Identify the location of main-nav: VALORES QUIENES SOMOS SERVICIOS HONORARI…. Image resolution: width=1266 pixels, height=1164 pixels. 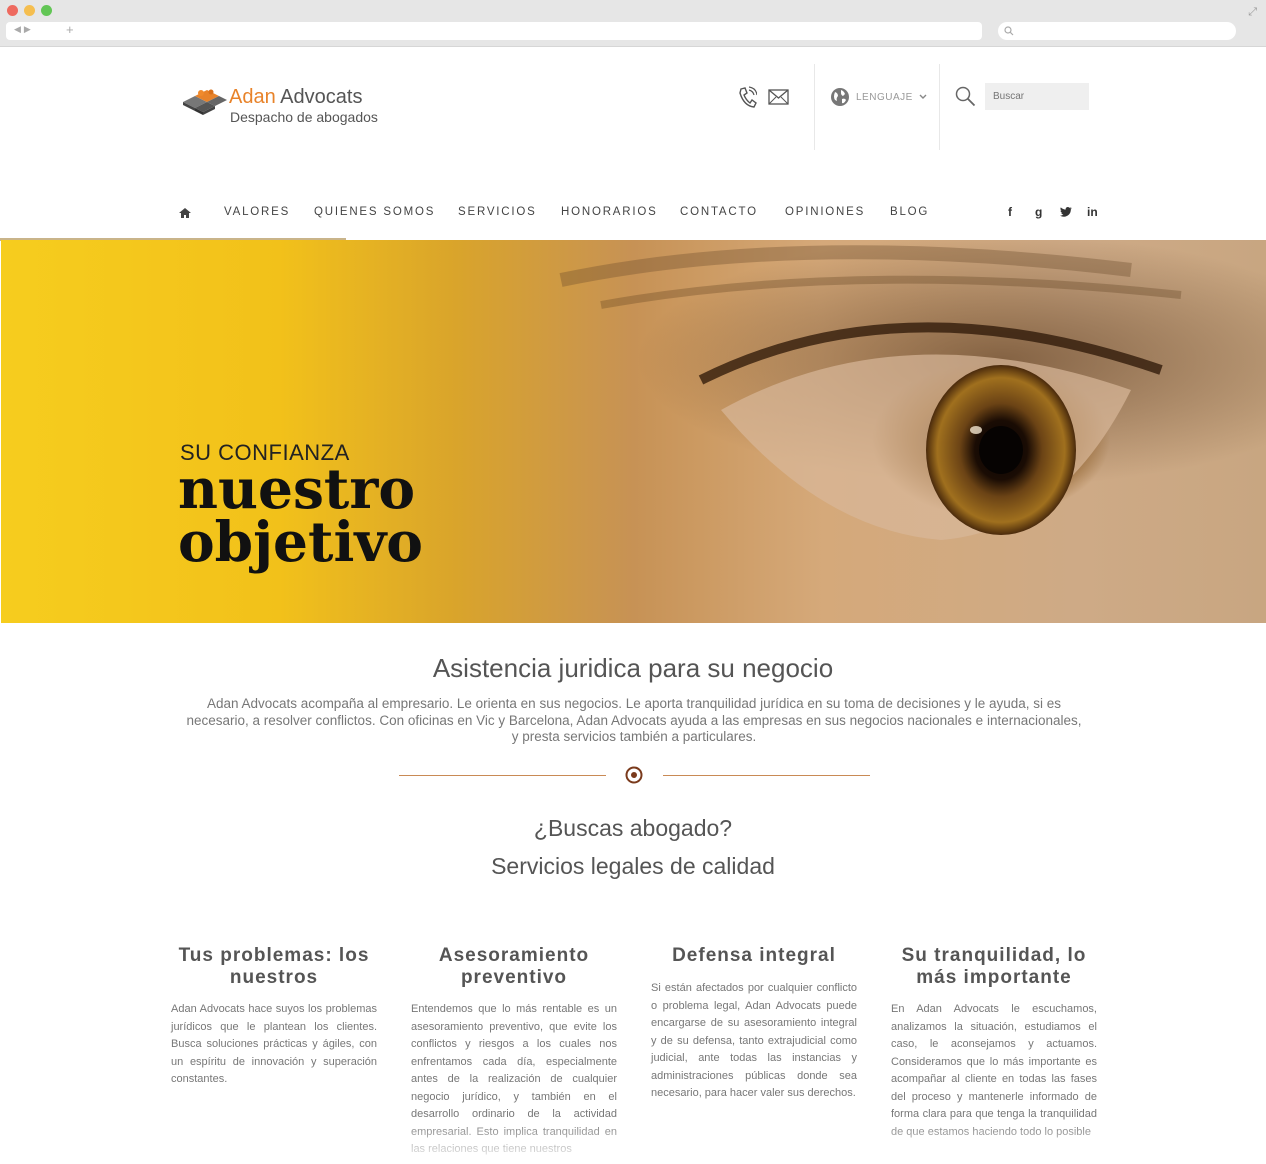
(641, 214).